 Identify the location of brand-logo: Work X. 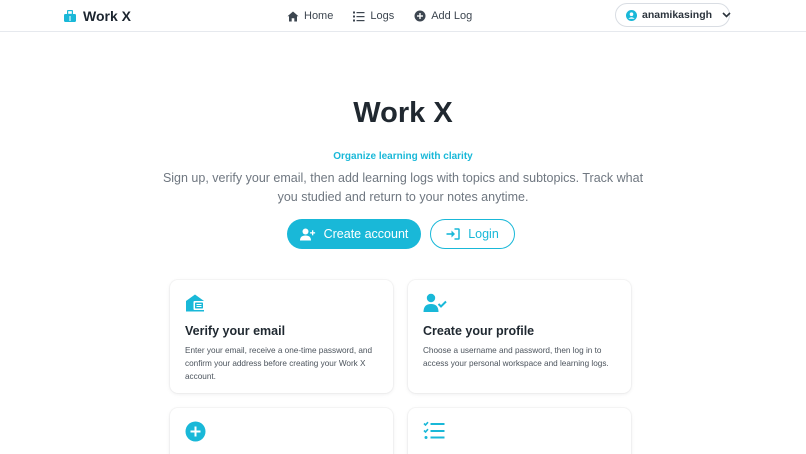
(97, 16).